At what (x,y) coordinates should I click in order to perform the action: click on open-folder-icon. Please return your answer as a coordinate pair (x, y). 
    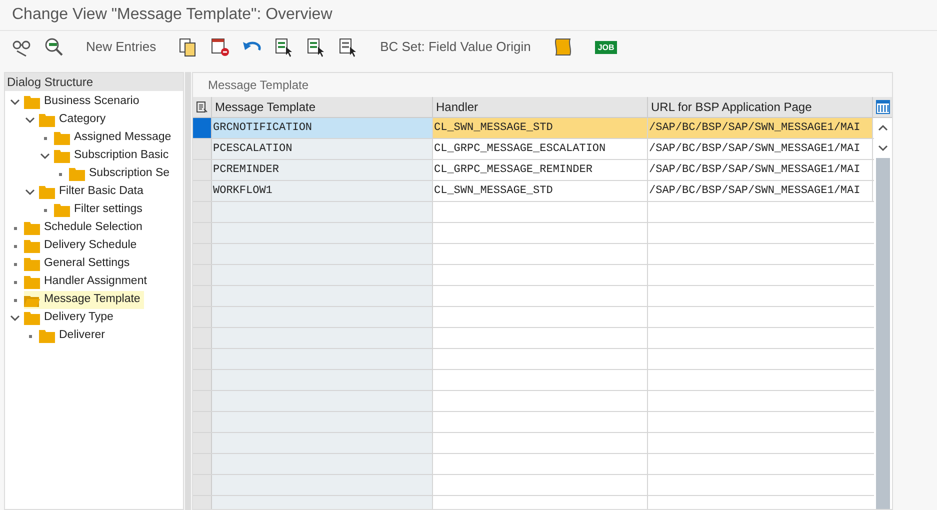
    Looking at the image, I should click on (32, 300).